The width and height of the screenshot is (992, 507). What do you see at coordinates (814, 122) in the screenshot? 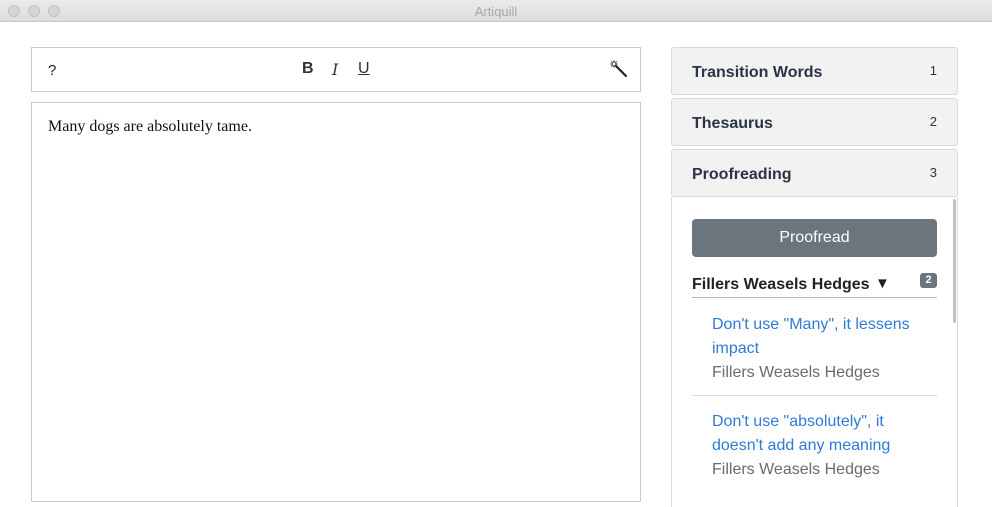
I see `panel-thesaurus: Thesaurus 2` at bounding box center [814, 122].